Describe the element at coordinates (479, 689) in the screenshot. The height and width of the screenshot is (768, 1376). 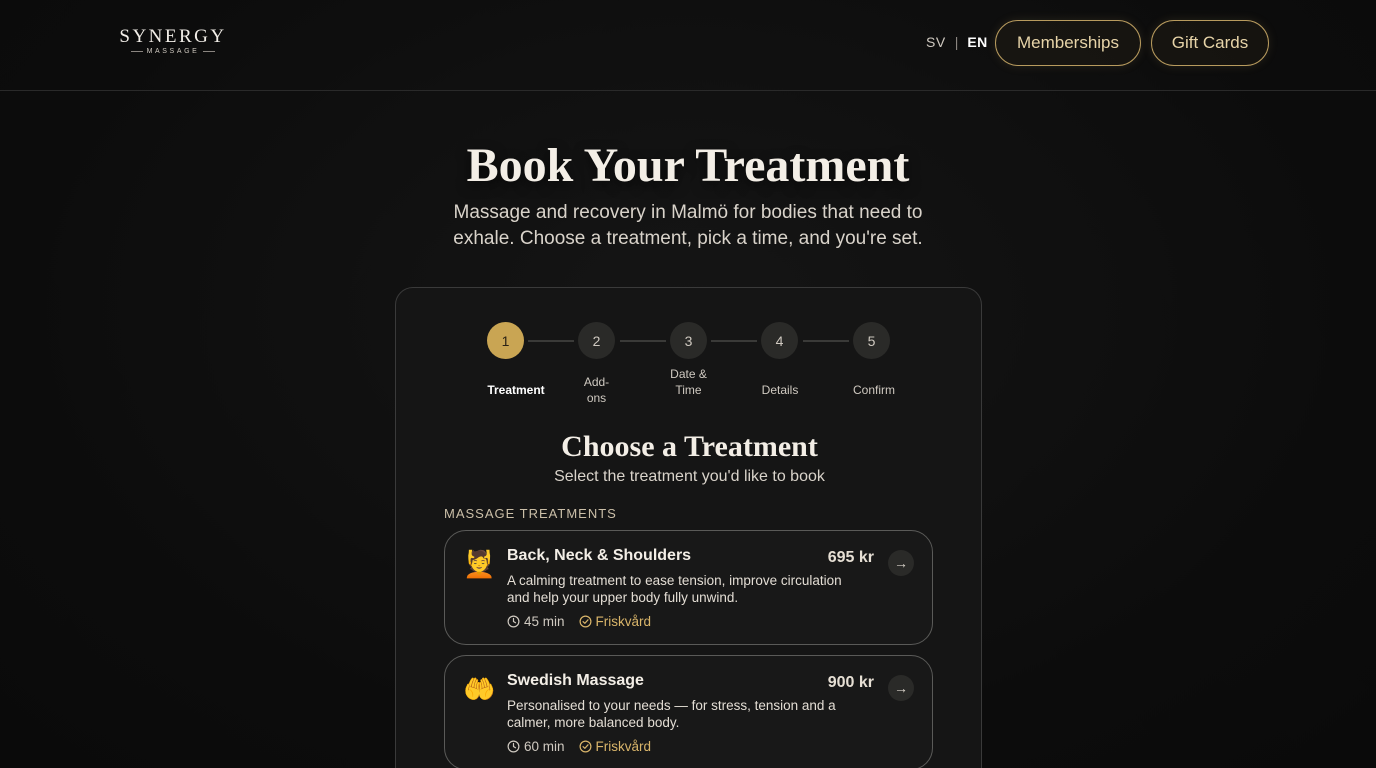
I see `open-hands-icon: 🤲` at that location.